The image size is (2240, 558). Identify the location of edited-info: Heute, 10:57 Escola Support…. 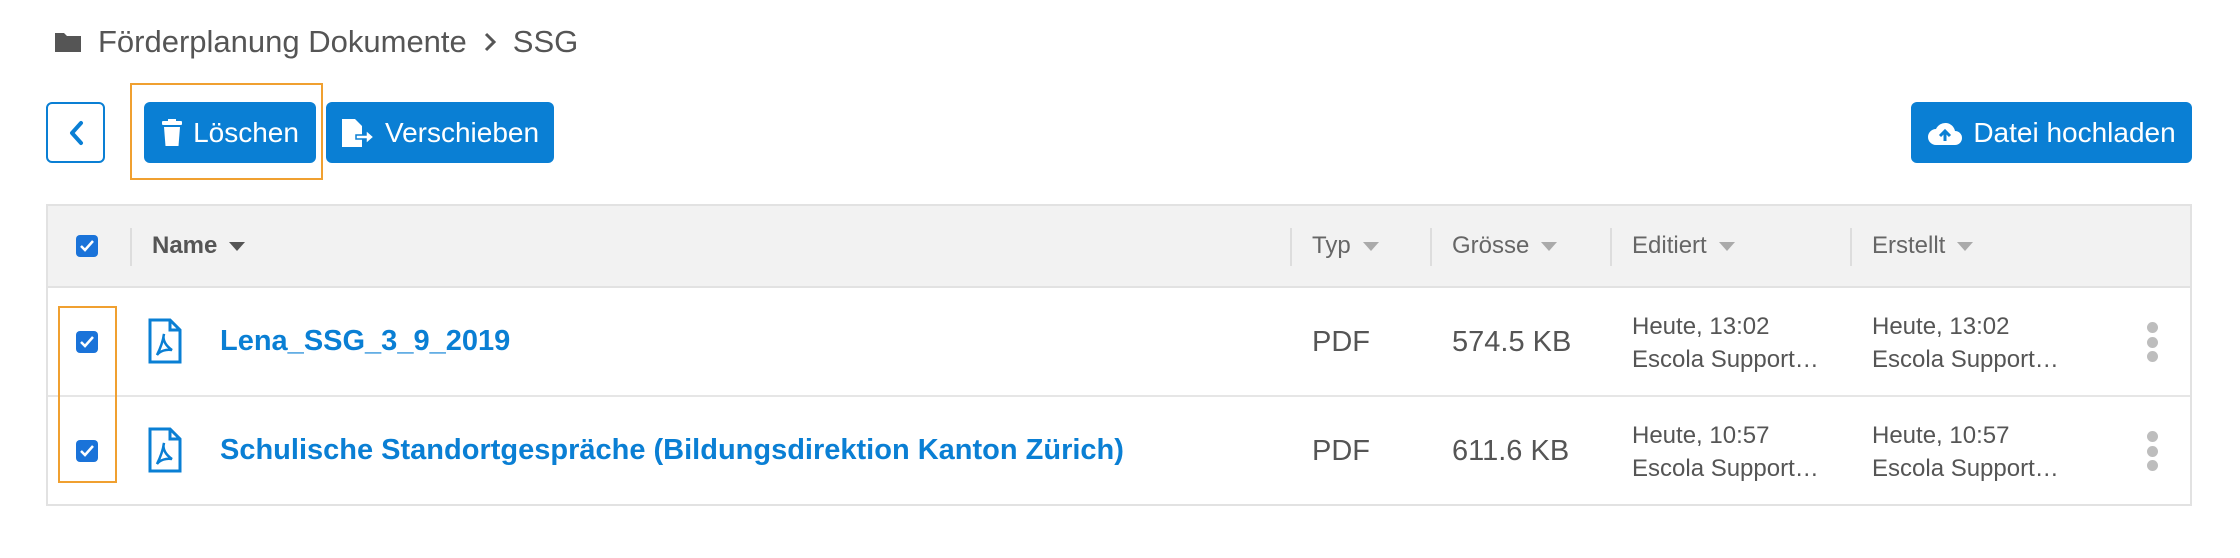
(1725, 452).